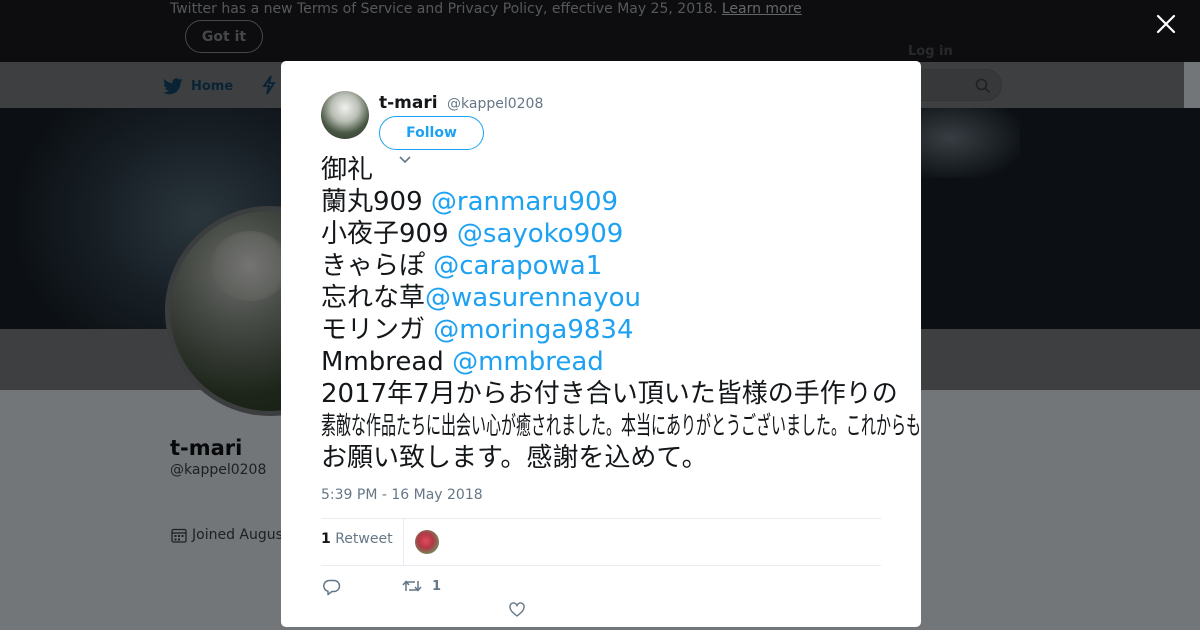  What do you see at coordinates (533, 298) in the screenshot?
I see `mention-link: @wasurennayou` at bounding box center [533, 298].